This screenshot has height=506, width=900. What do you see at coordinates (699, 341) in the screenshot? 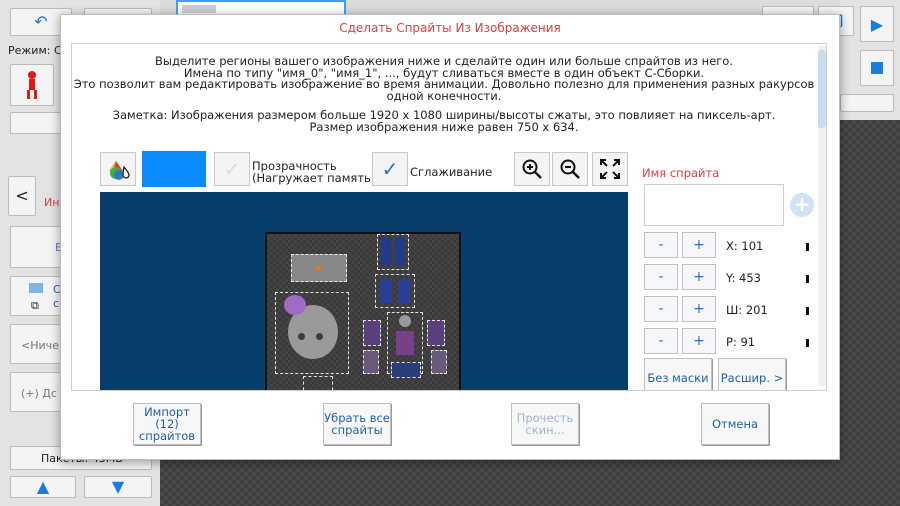
I see `height-plus-button: +` at bounding box center [699, 341].